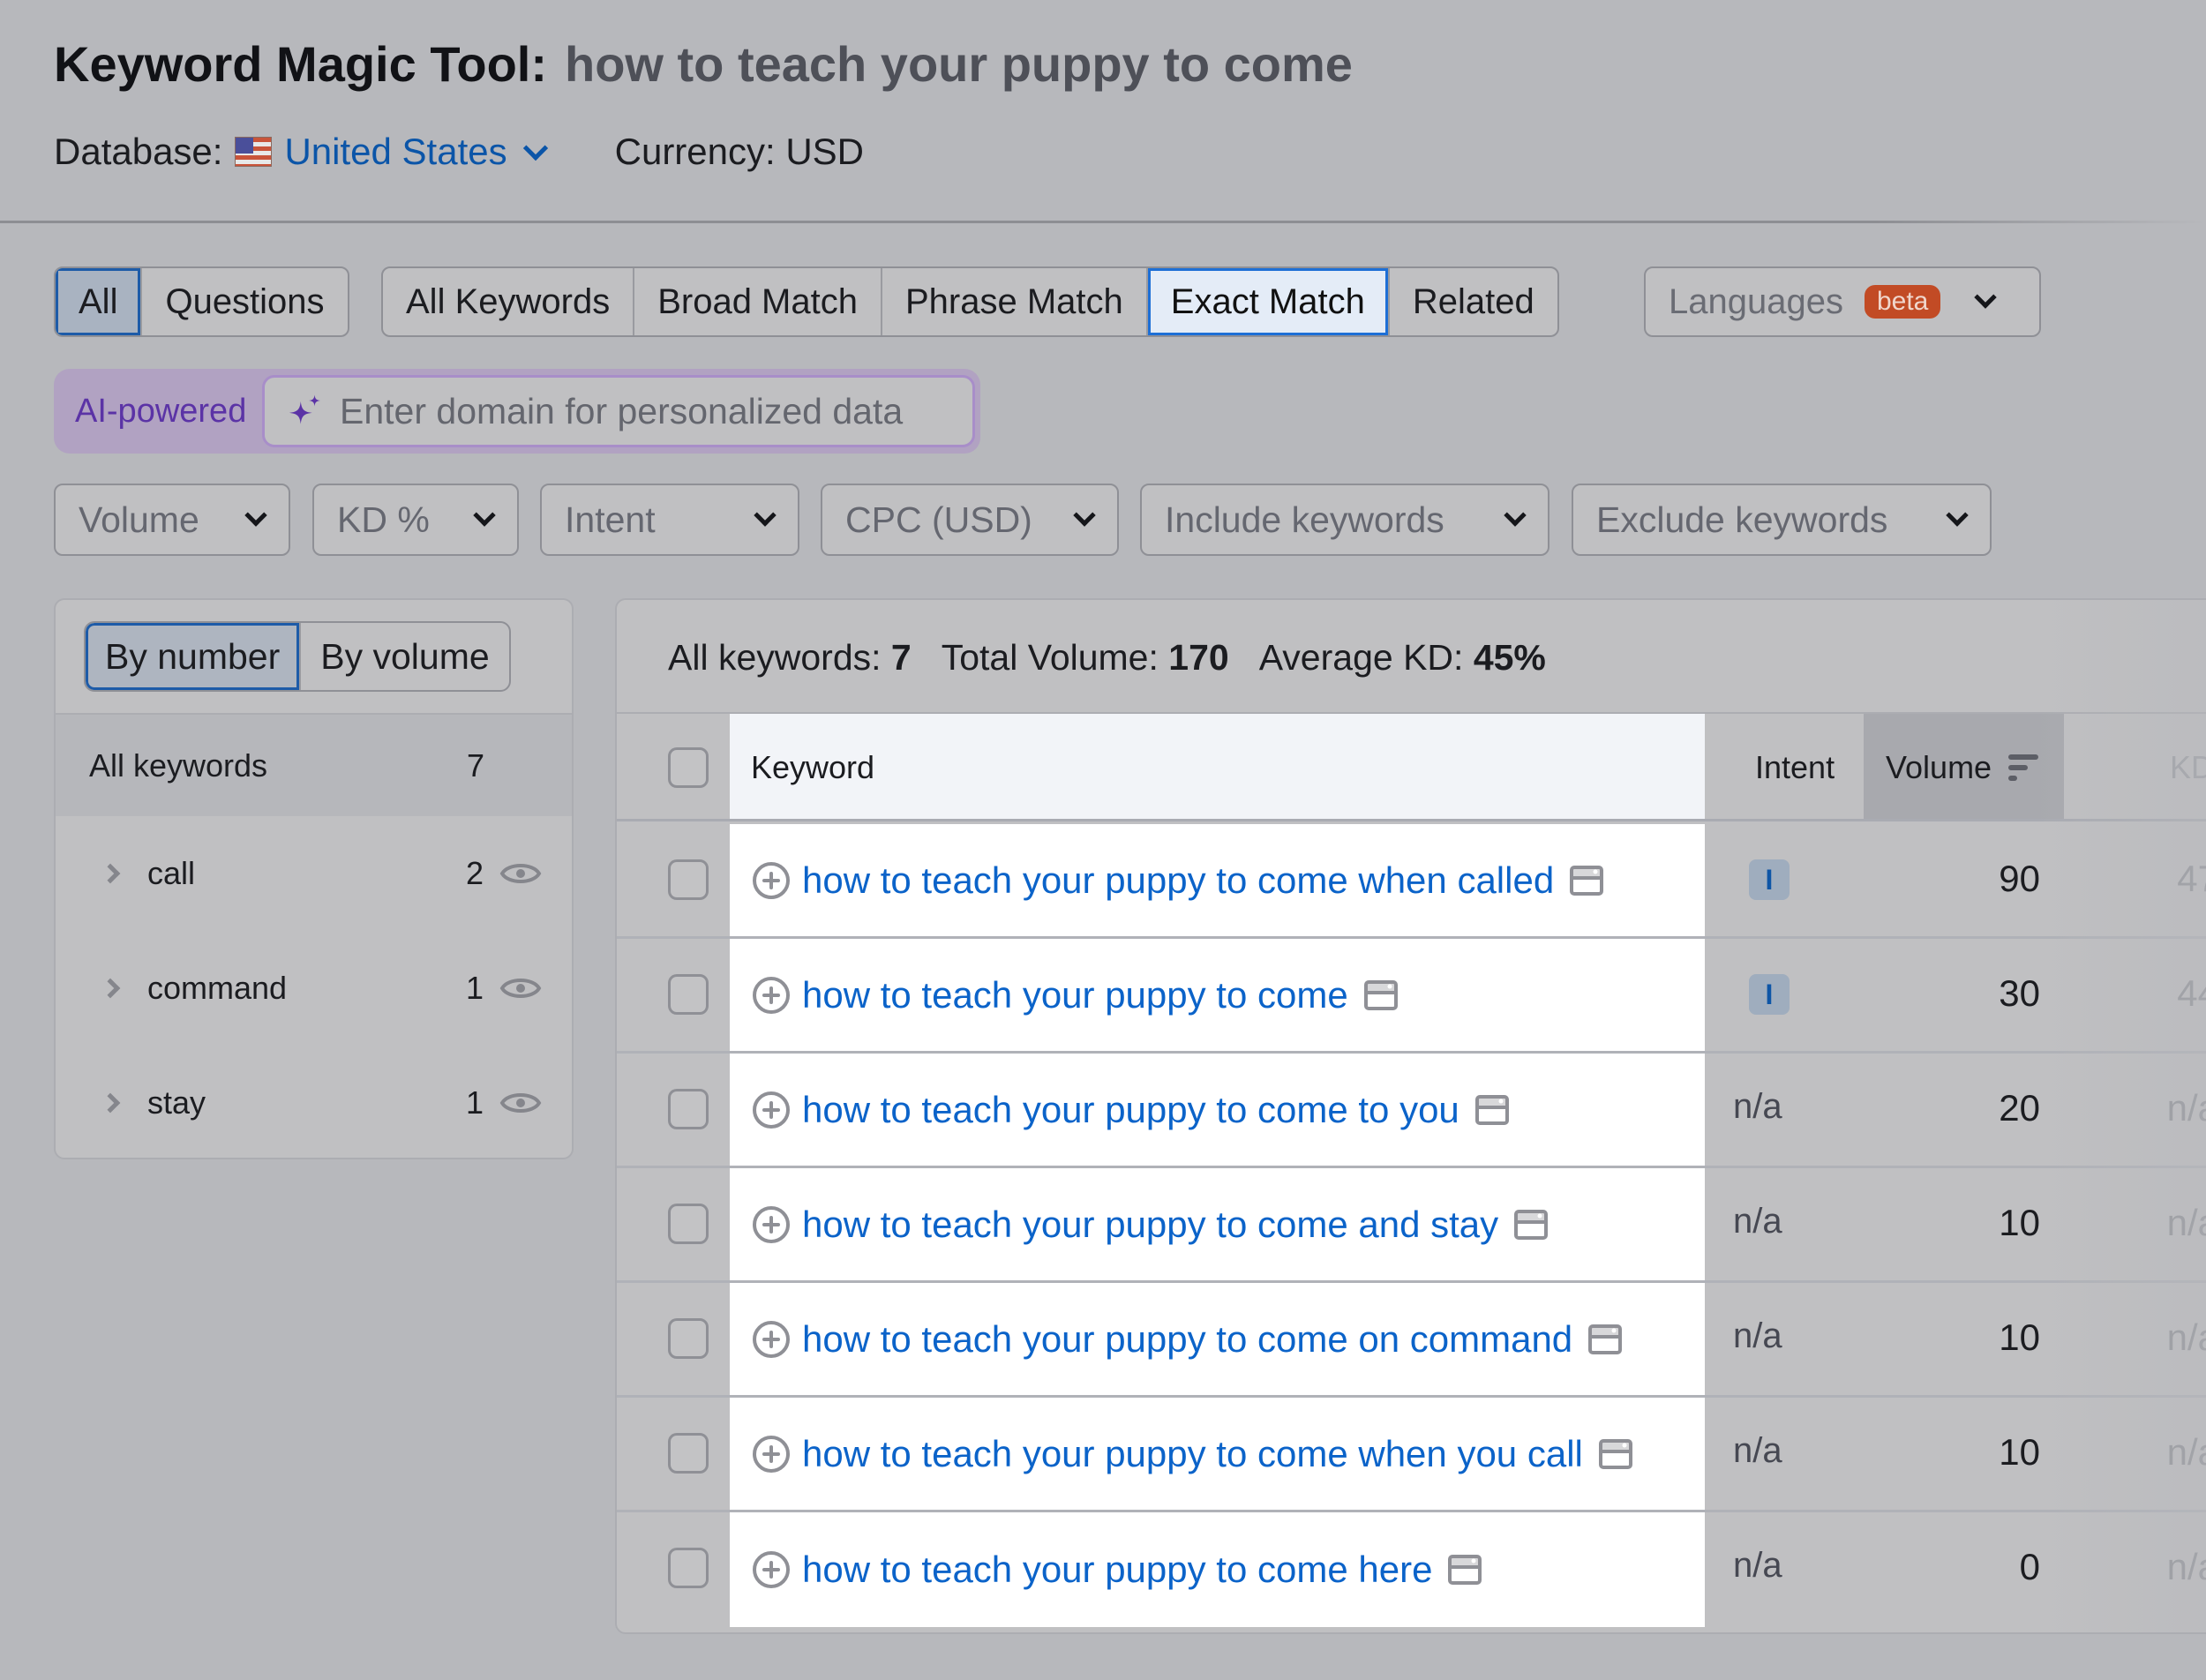  I want to click on tab-broad-match: Broad Match, so click(758, 301).